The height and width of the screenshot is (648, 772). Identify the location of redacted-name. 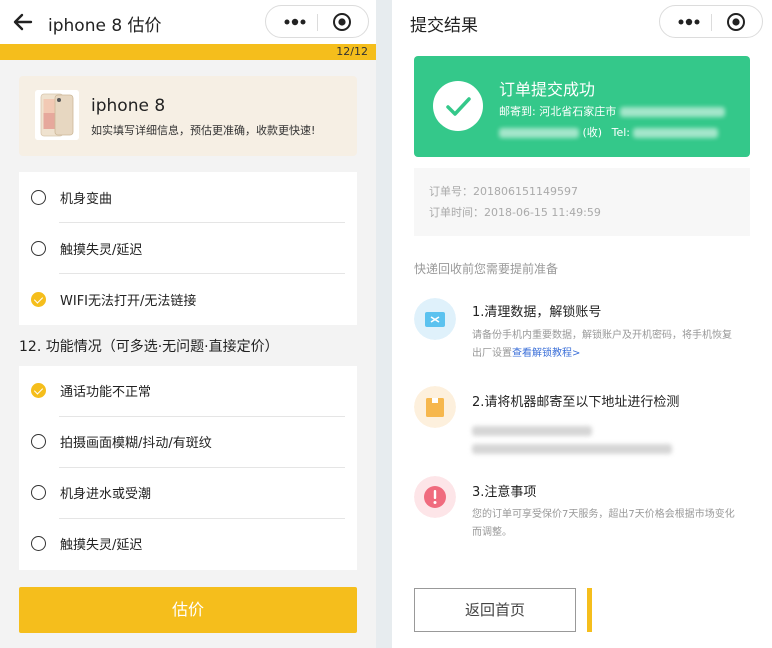
(539, 133).